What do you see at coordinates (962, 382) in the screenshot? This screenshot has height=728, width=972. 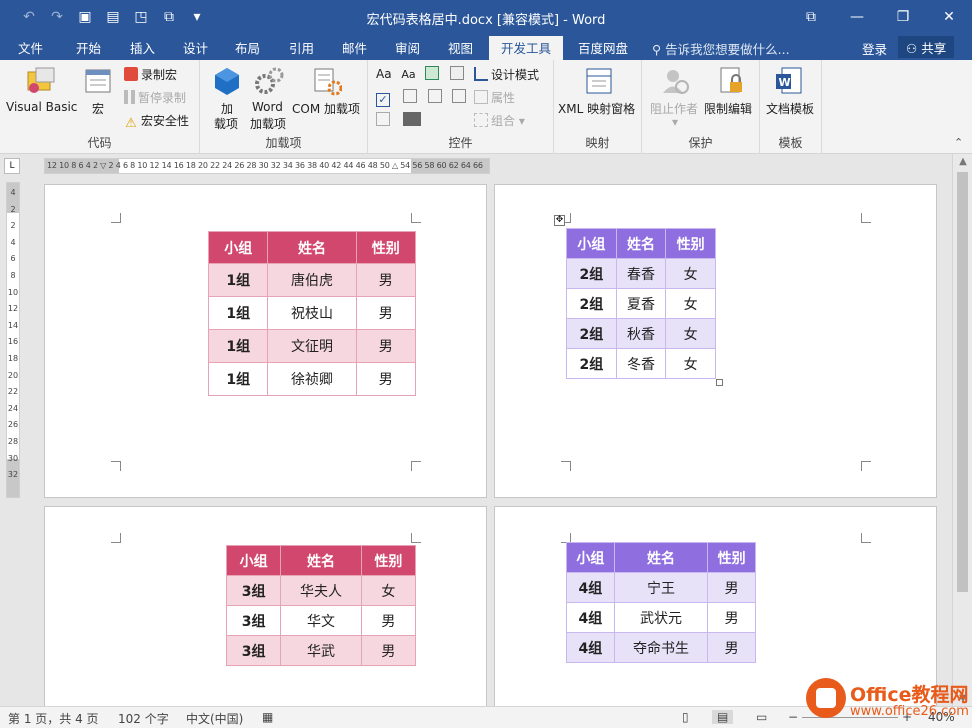 I see `scrollbar-thumb` at bounding box center [962, 382].